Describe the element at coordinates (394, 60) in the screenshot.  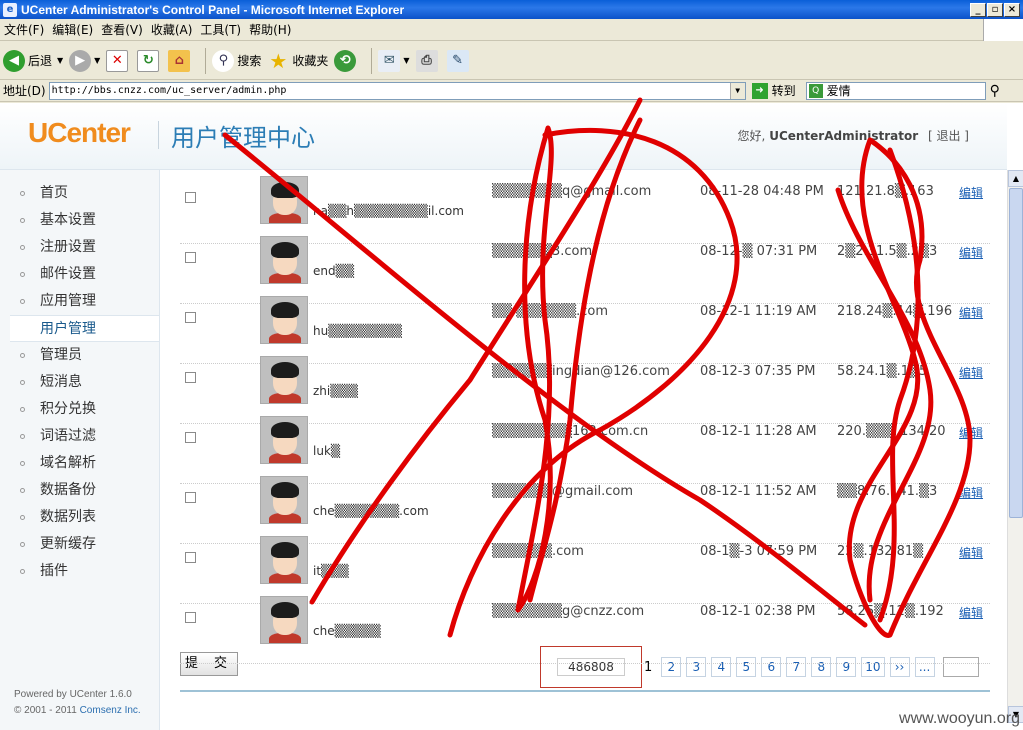
I see `mail-button: ✉ ▼` at that location.